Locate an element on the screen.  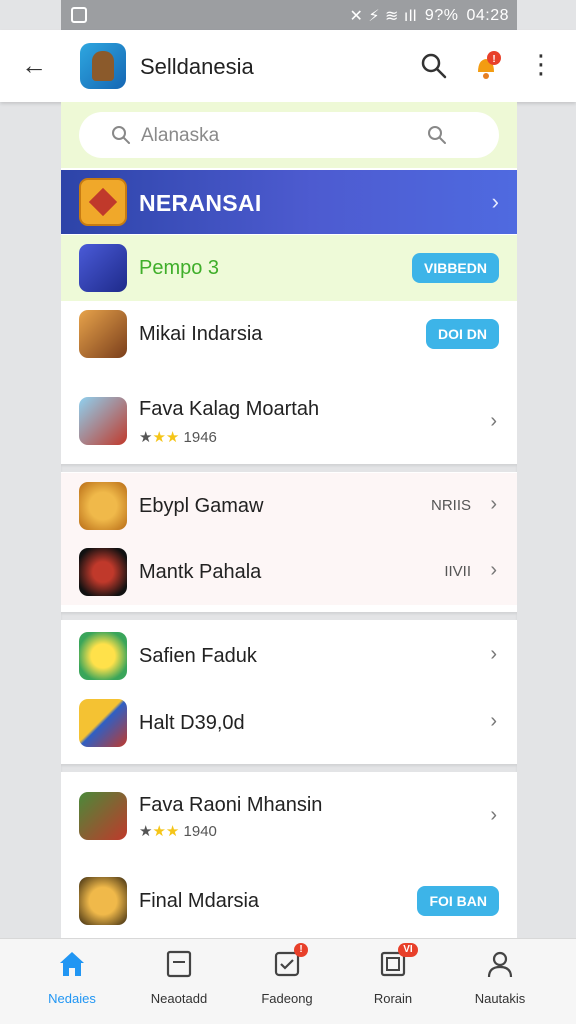
list-item: Pempo 3 VIBBEDN is located at coordinates (289, 268).